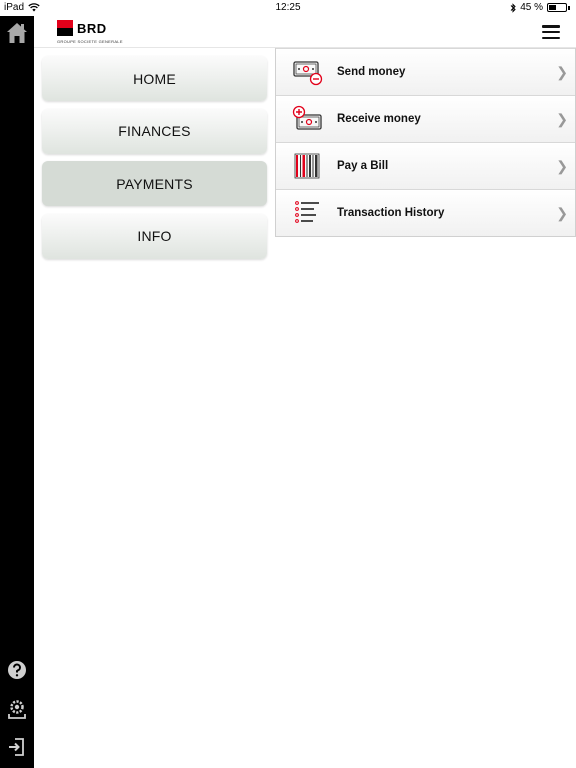 The image size is (576, 768). I want to click on receive-money-label: Receive money, so click(379, 119).